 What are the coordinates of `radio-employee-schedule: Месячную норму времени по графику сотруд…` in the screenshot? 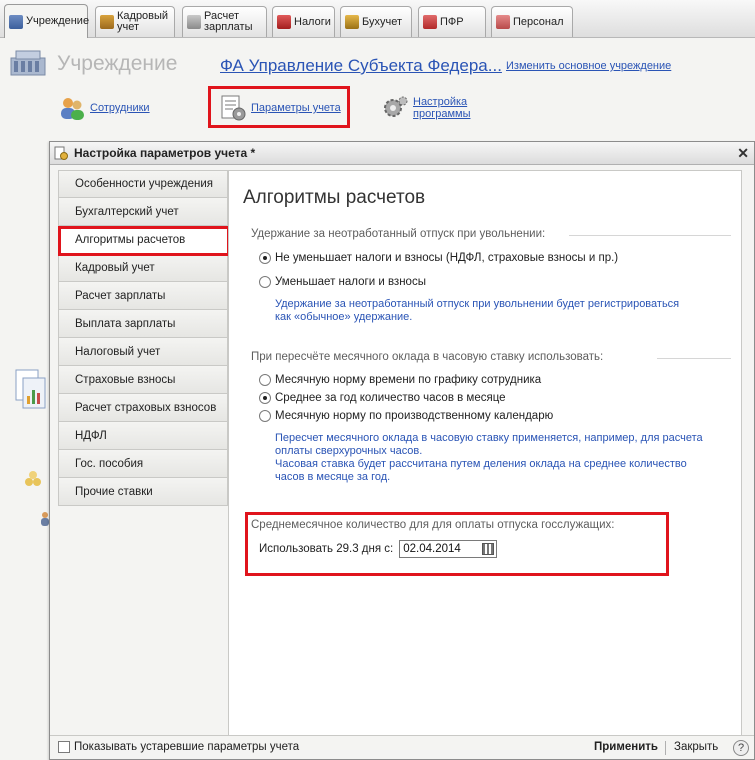 It's located at (400, 380).